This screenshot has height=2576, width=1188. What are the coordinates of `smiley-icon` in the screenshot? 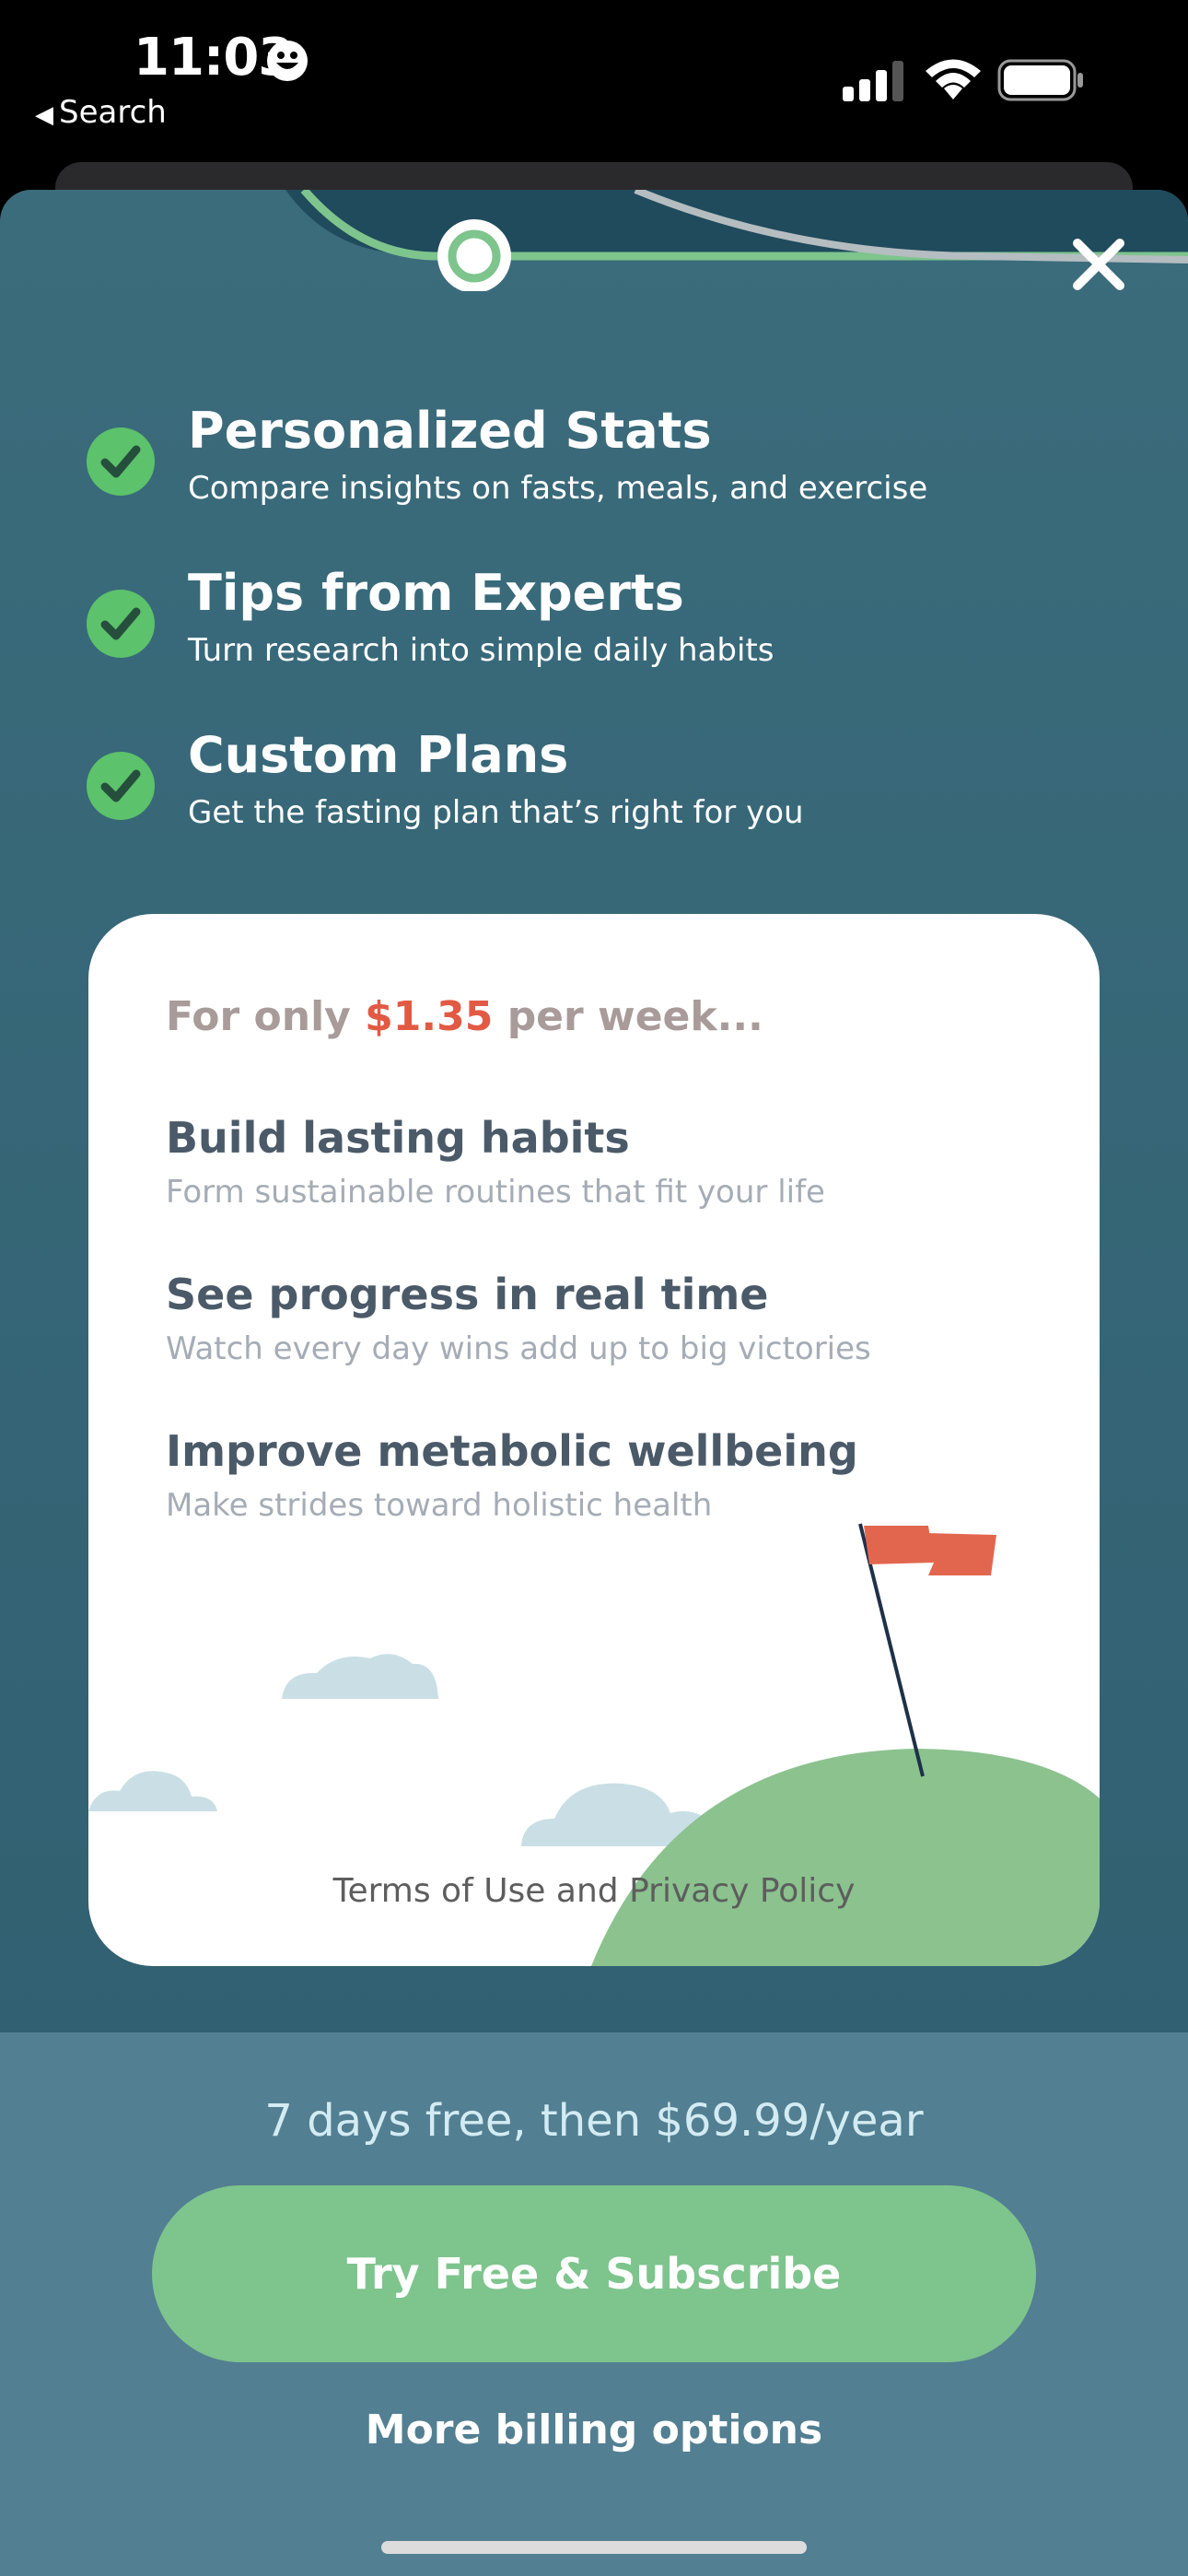 It's located at (287, 61).